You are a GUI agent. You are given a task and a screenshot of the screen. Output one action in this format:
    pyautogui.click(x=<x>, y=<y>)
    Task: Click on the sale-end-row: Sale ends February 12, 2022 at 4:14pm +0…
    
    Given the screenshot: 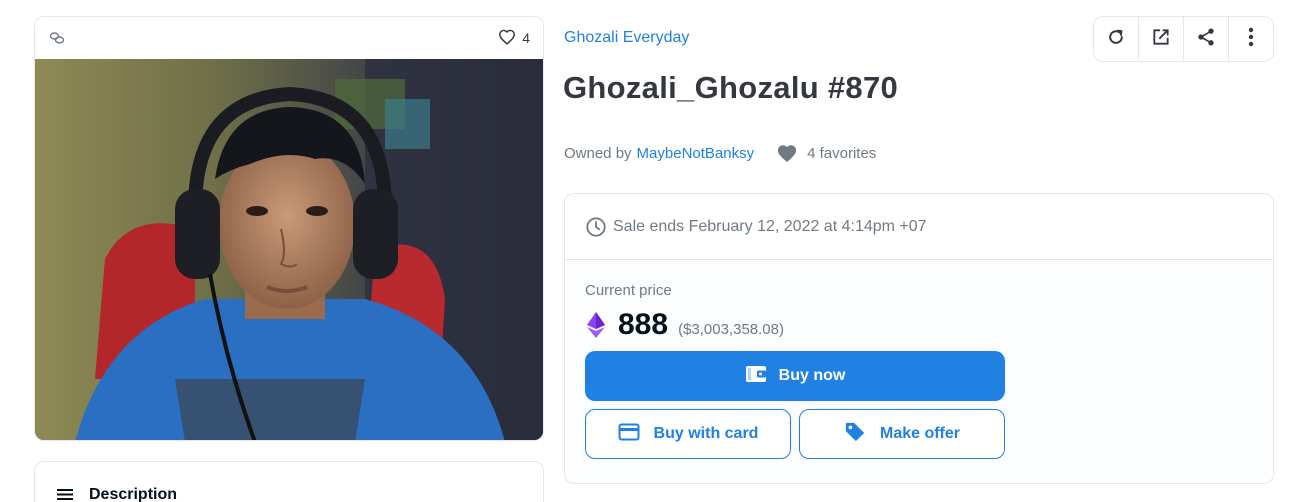 What is the action you would take?
    pyautogui.click(x=919, y=227)
    